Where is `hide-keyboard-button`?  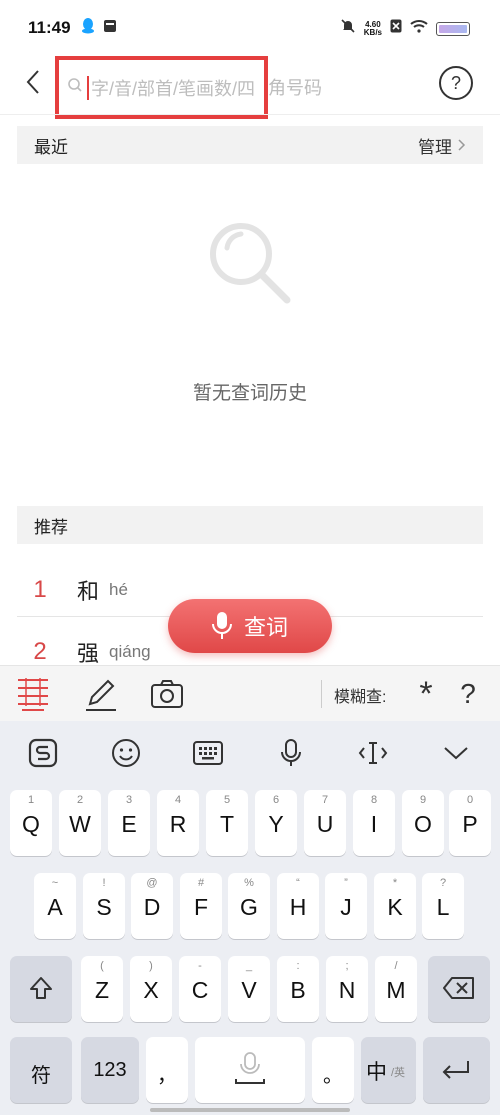 hide-keyboard-button is located at coordinates (456, 753).